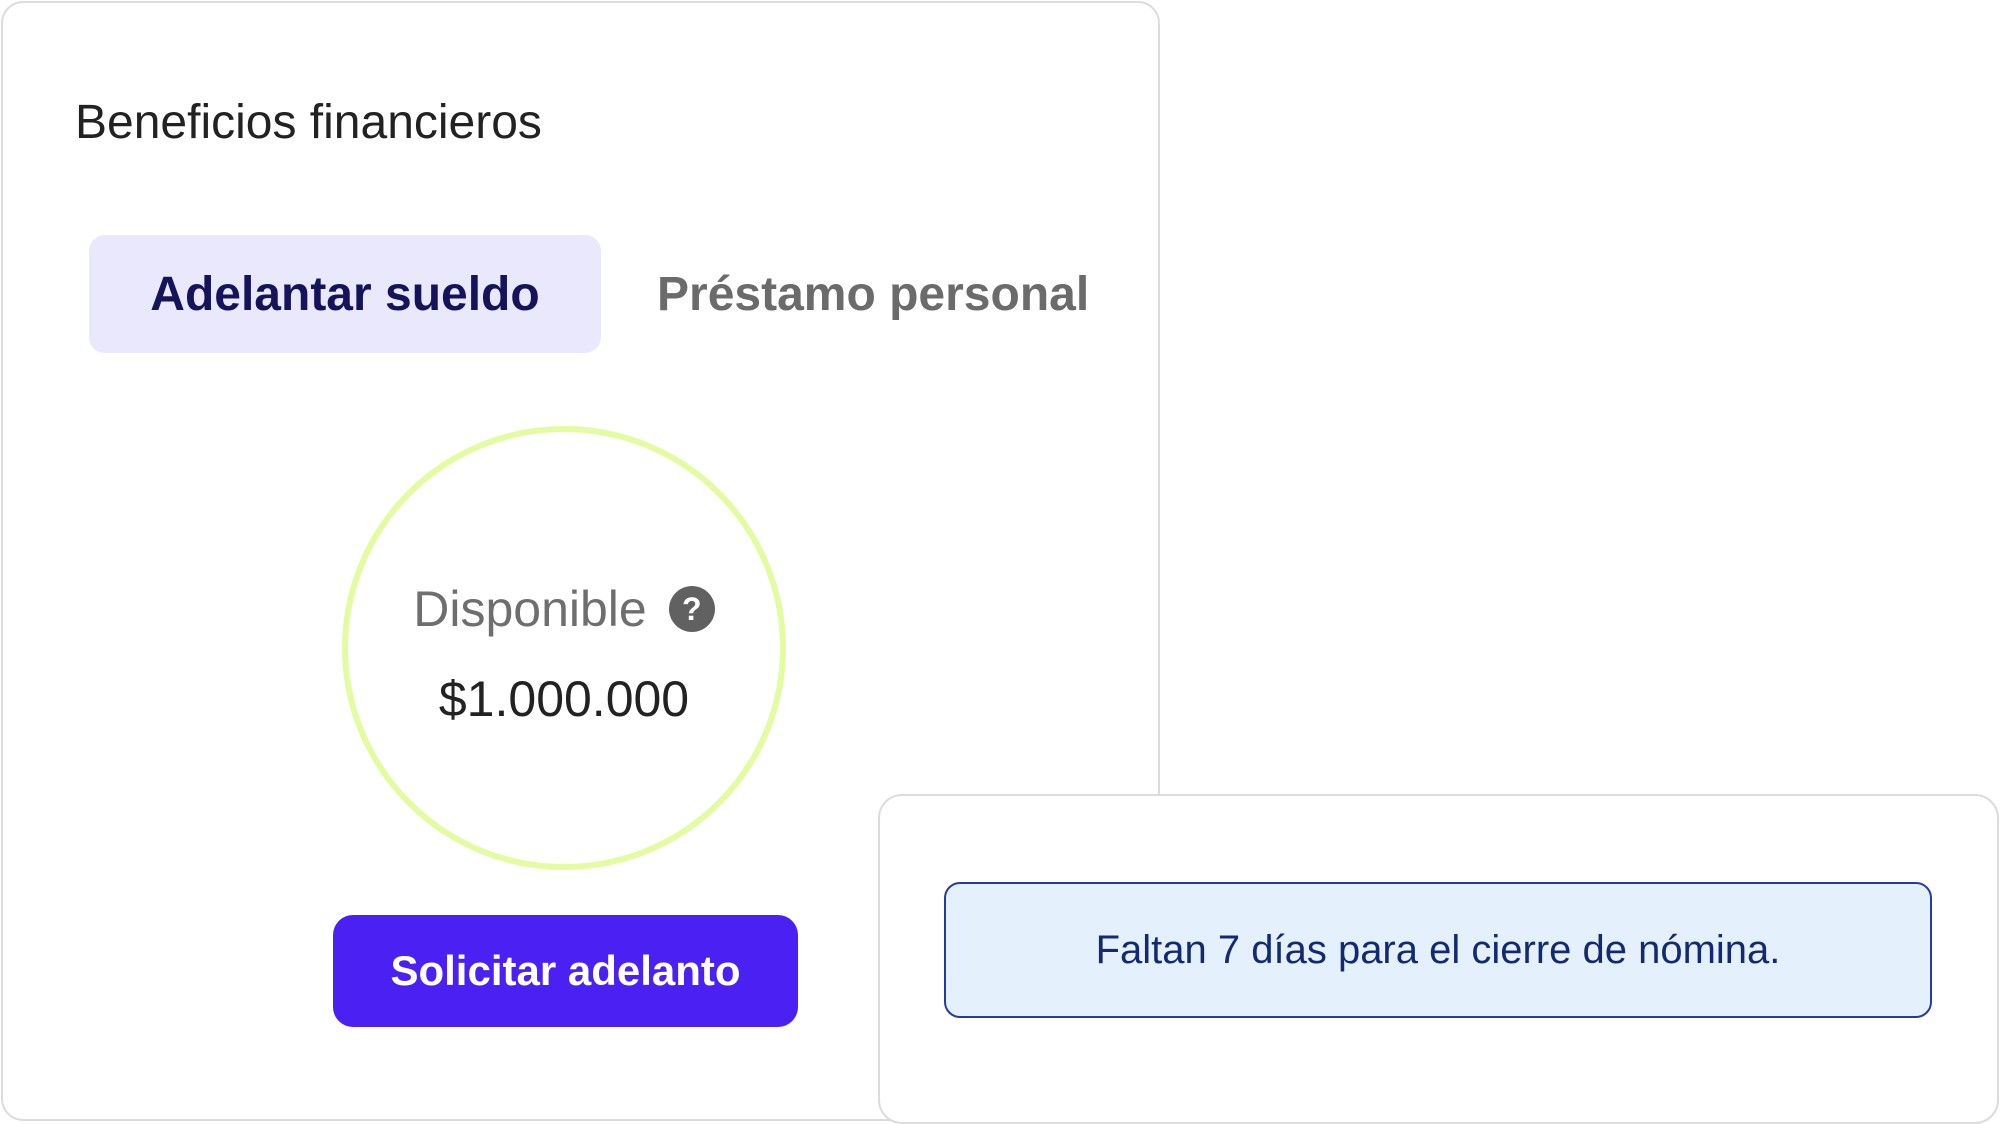 This screenshot has width=2000, height=1124. I want to click on balance-label-row: Disponible ?, so click(564, 609).